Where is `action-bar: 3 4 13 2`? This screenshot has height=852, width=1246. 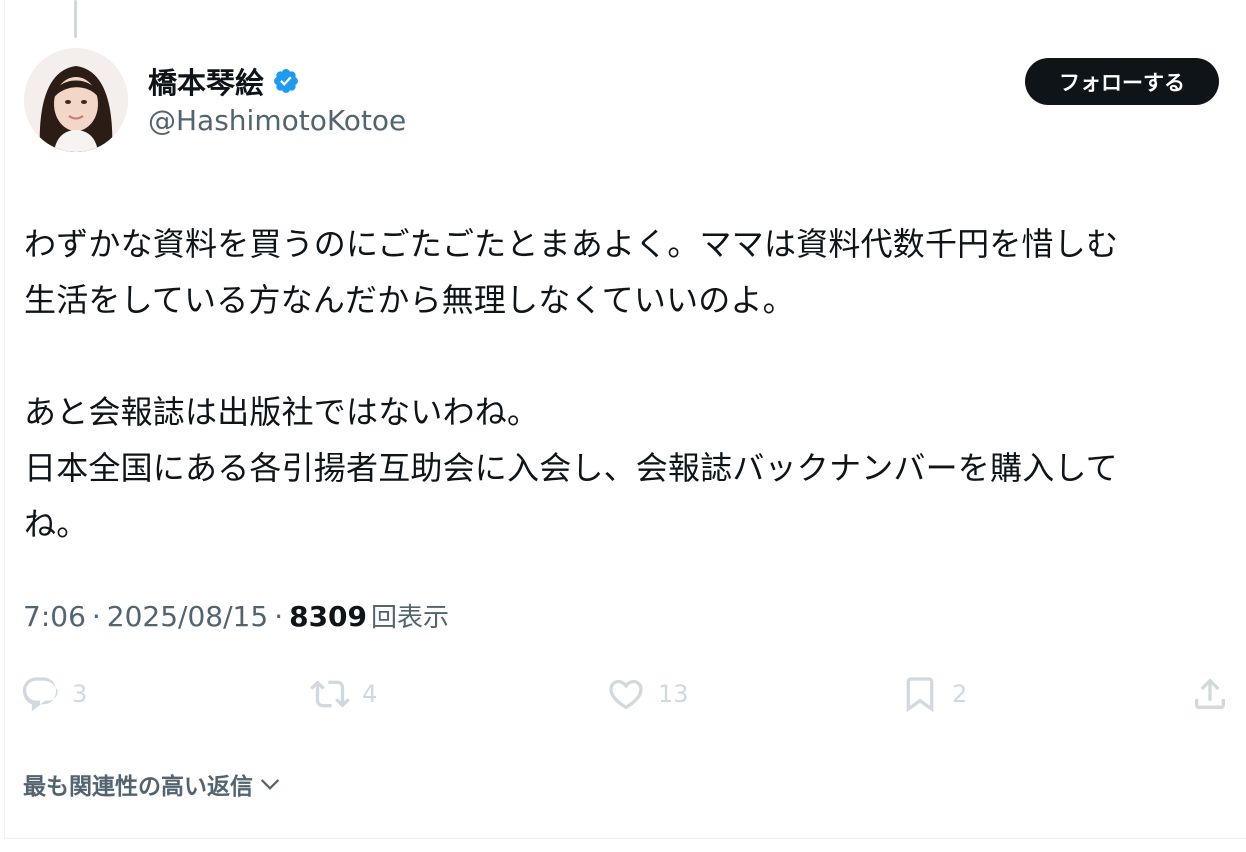
action-bar: 3 4 13 2 is located at coordinates (626, 694).